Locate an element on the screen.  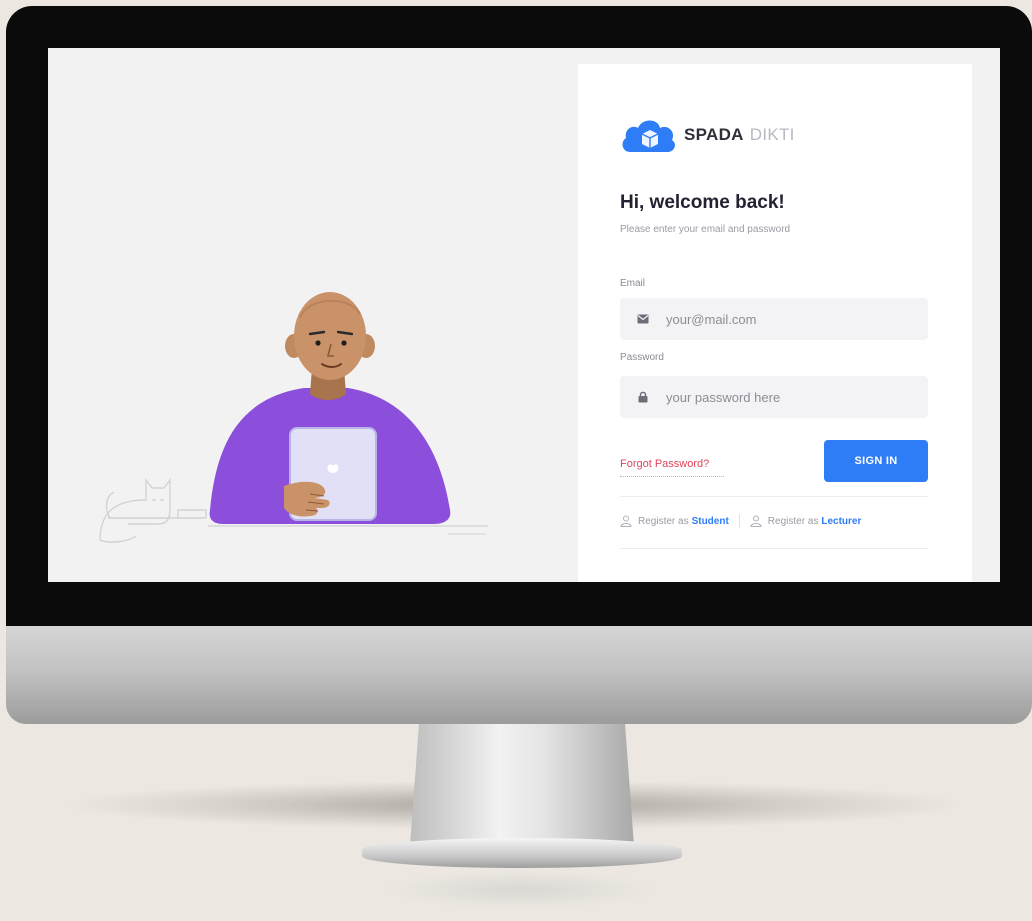
page-subtitle: Please enter your email and password is located at coordinates (705, 229).